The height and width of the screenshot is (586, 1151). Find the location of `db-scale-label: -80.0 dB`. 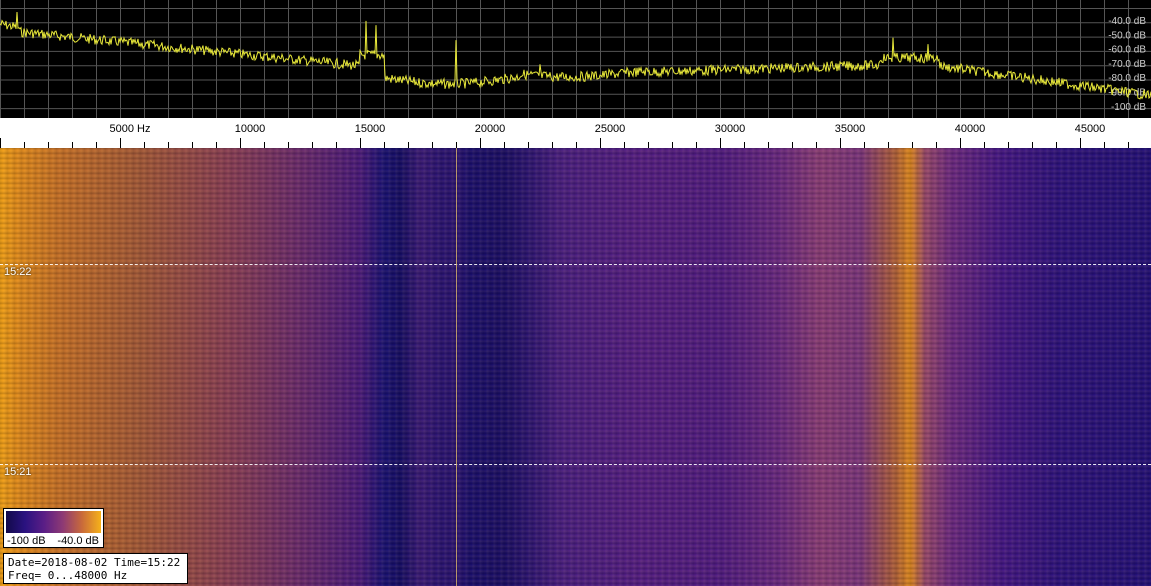

db-scale-label: -80.0 dB is located at coordinates (1127, 78).